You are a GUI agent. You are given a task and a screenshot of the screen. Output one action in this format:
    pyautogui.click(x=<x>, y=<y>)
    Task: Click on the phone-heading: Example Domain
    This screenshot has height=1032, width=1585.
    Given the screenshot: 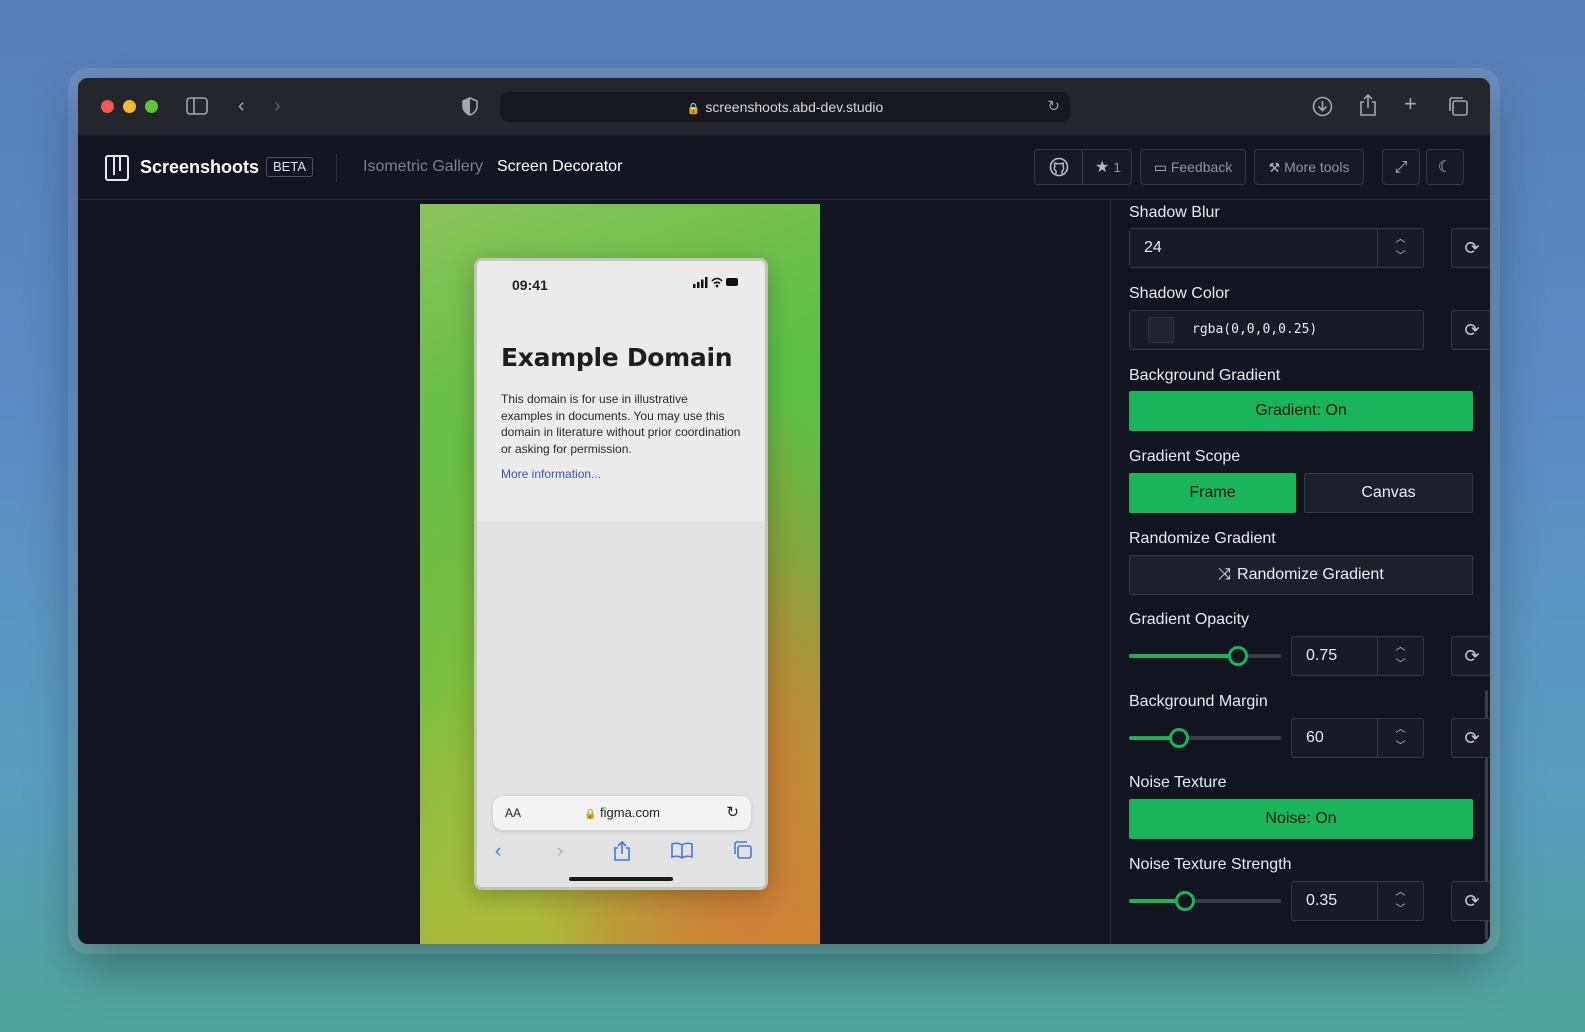 What is the action you would take?
    pyautogui.click(x=617, y=357)
    